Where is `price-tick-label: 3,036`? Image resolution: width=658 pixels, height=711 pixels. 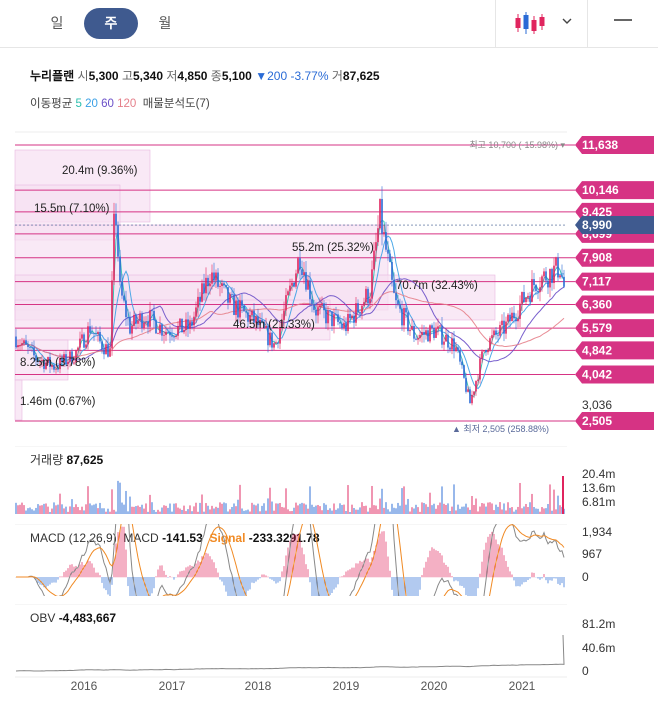
price-tick-label: 3,036 is located at coordinates (597, 405).